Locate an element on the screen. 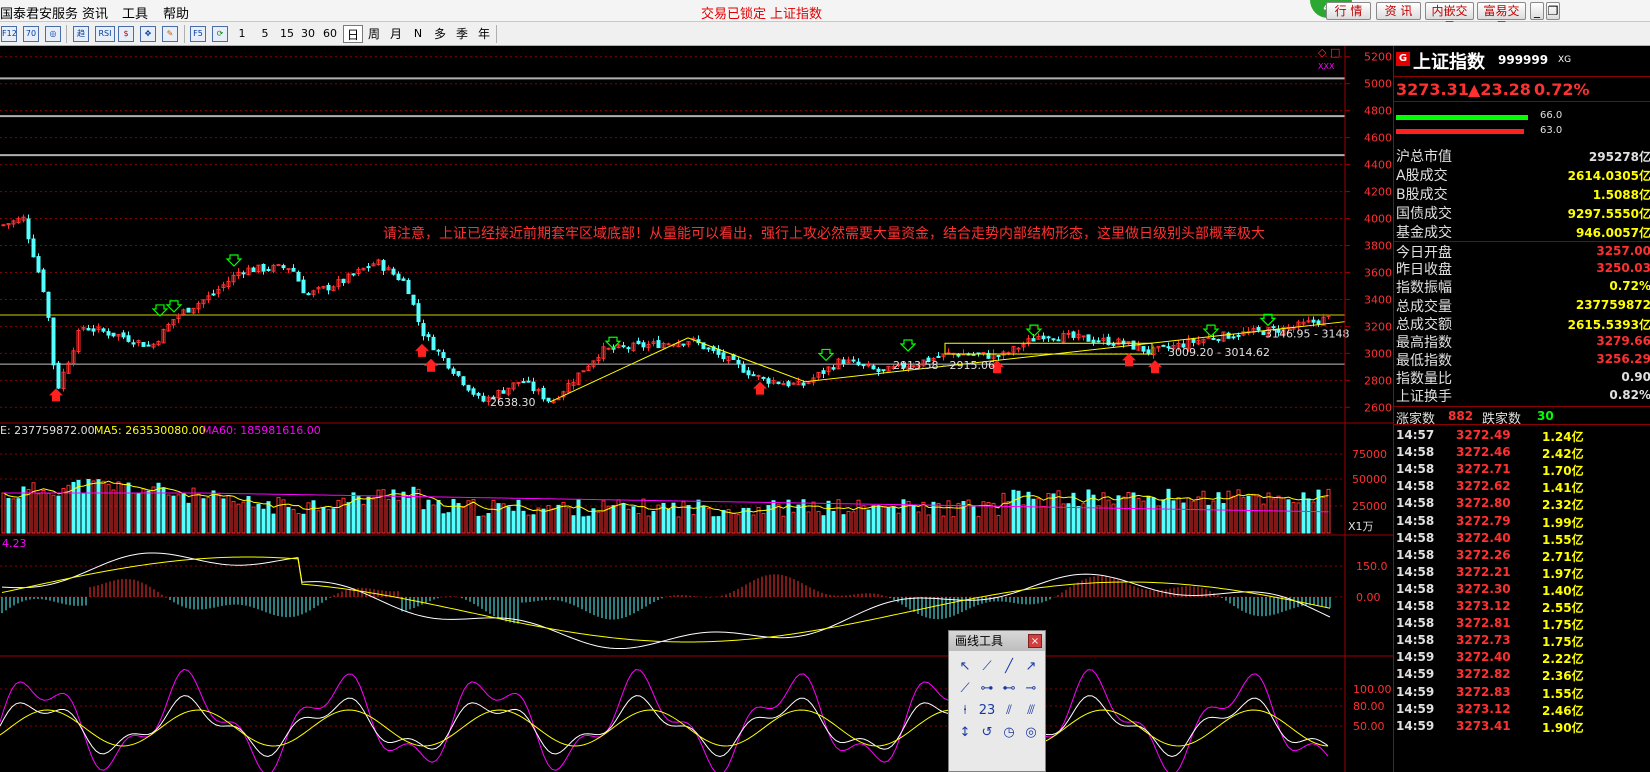 This screenshot has height=772, width=1650. quote-stat-value: 3256.29 is located at coordinates (1623, 359).